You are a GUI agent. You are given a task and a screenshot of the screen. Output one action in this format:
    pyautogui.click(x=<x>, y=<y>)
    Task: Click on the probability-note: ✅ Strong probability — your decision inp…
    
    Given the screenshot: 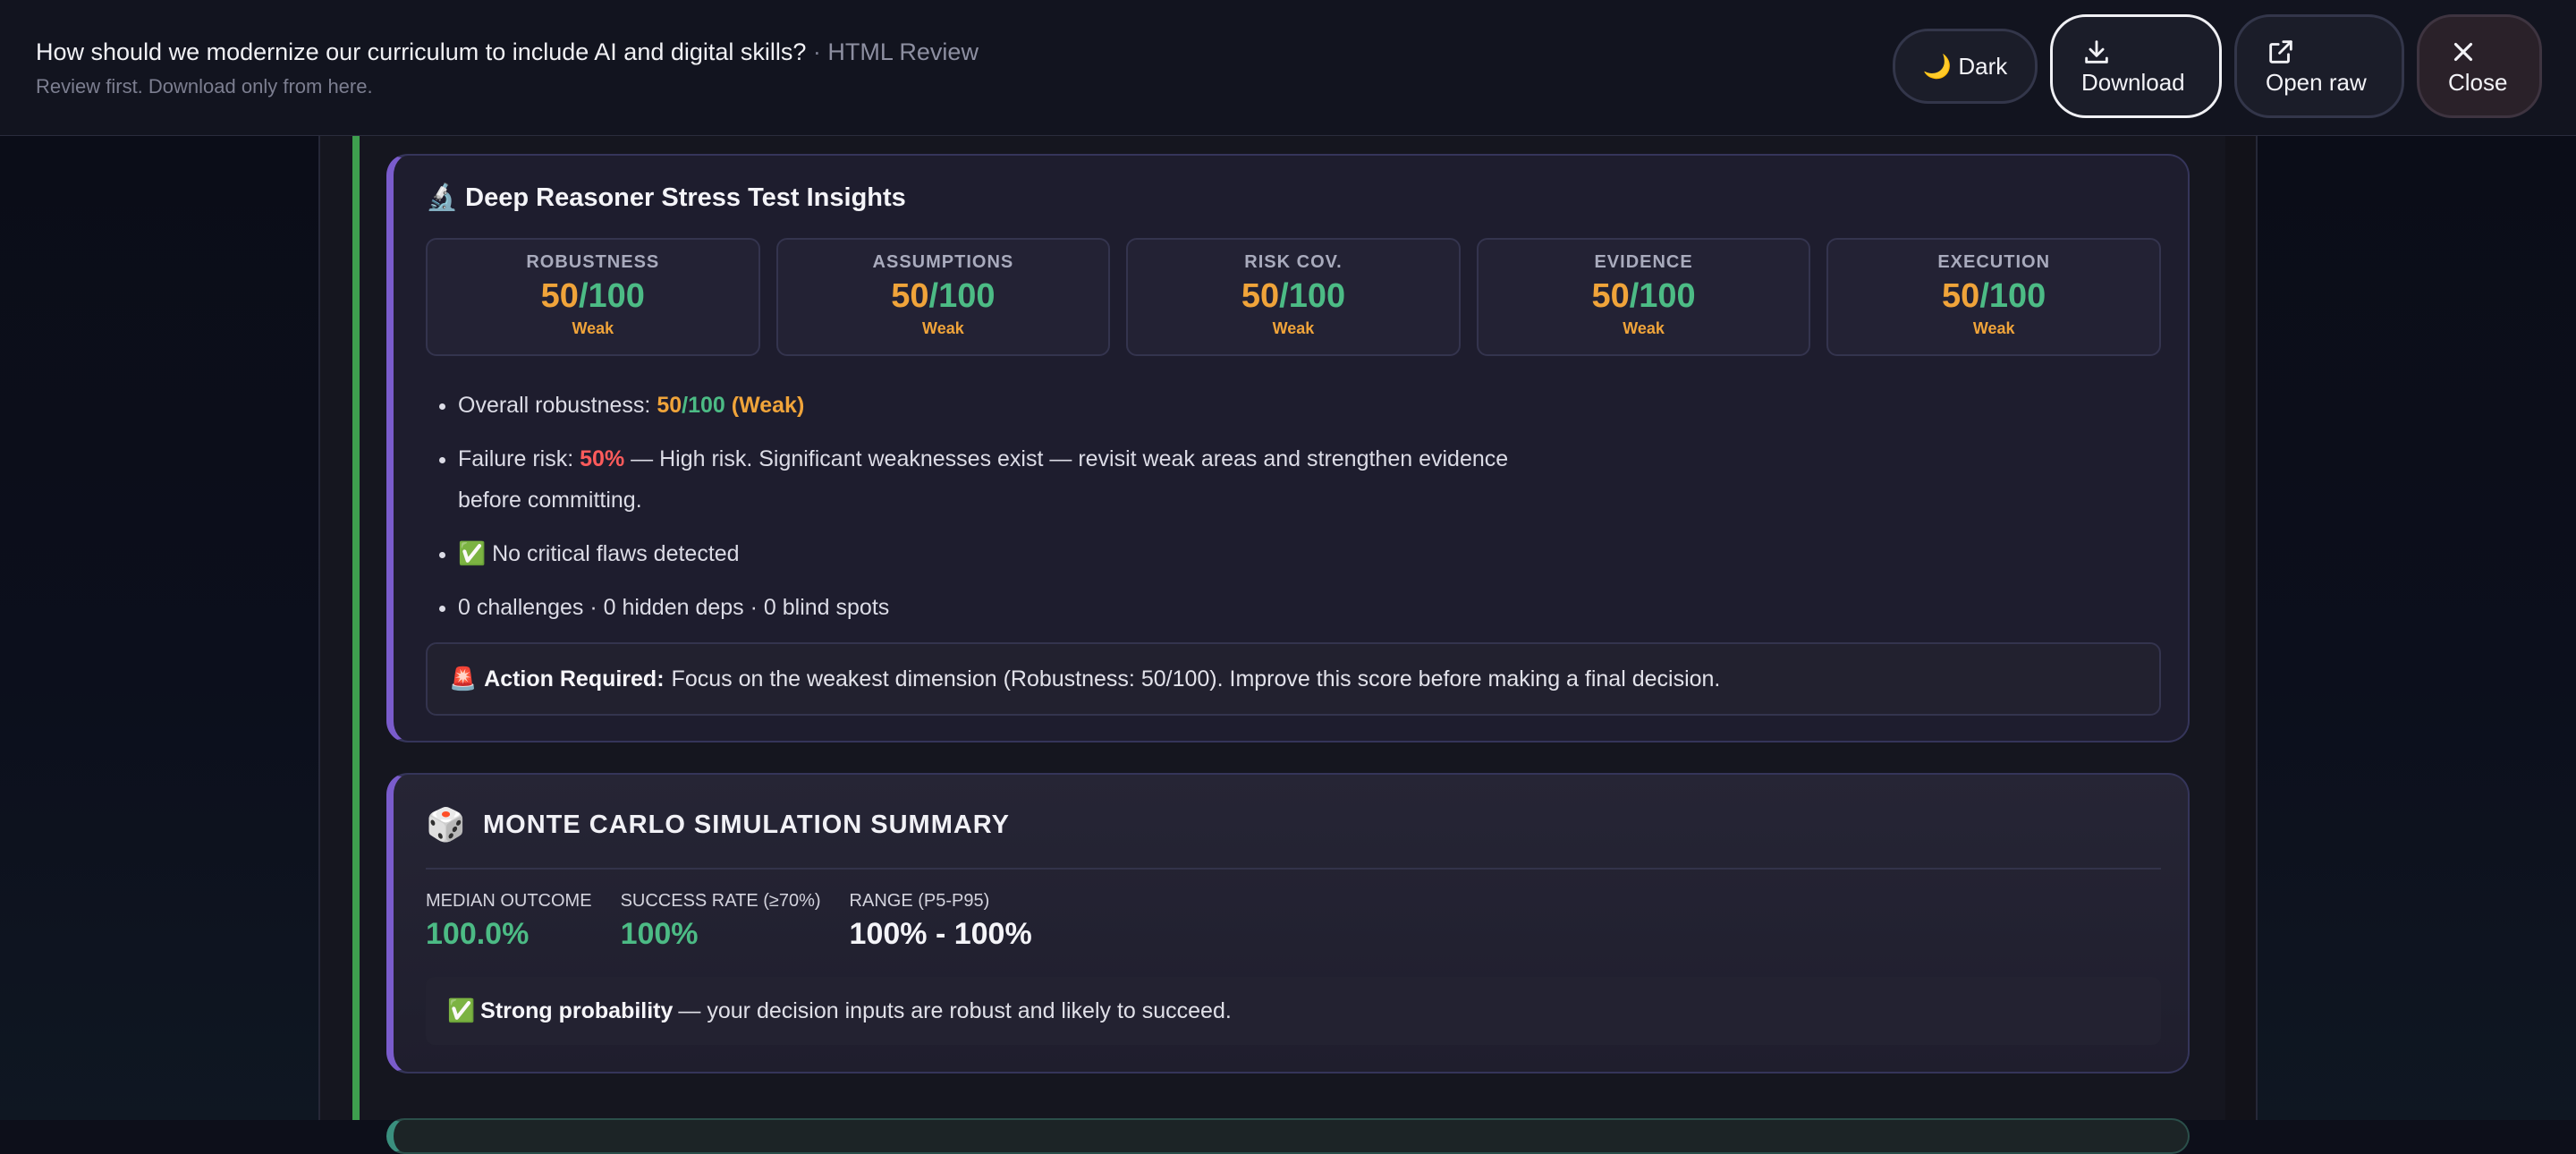 What is the action you would take?
    pyautogui.click(x=1293, y=1011)
    